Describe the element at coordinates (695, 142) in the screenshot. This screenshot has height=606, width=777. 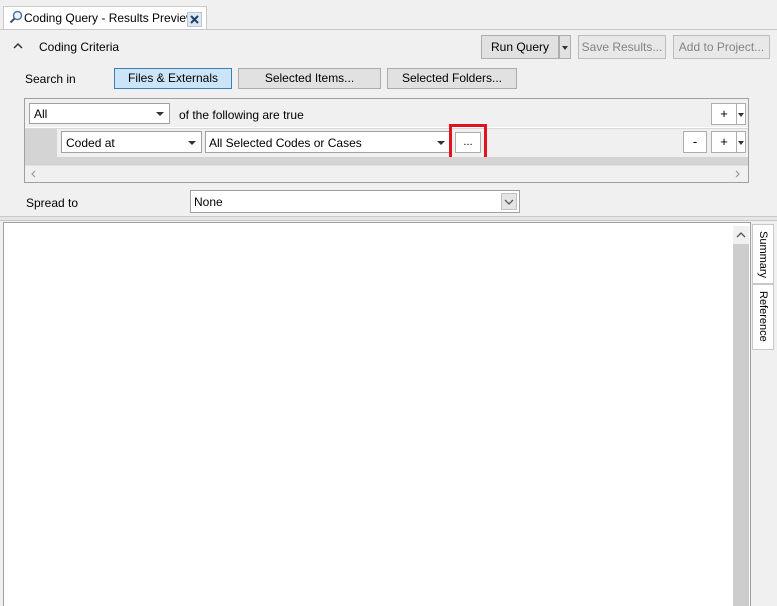
I see `remove-condition-button: -` at that location.